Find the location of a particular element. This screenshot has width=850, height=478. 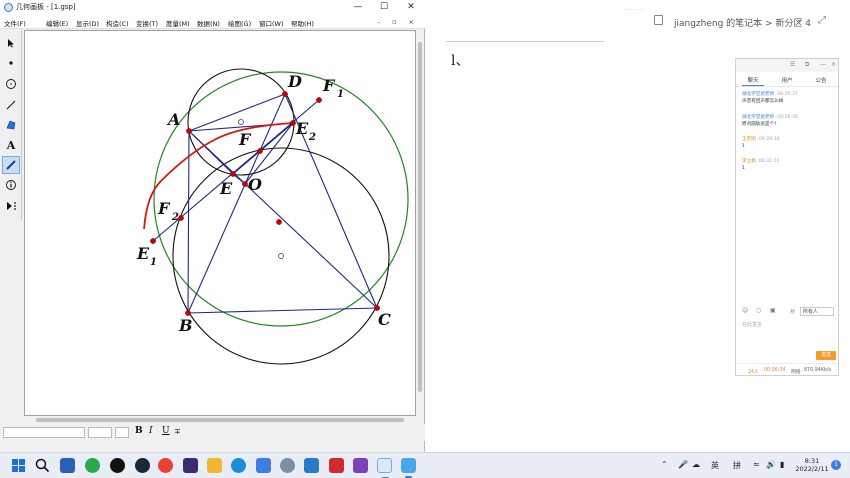

line-tool-icon is located at coordinates (11, 105).